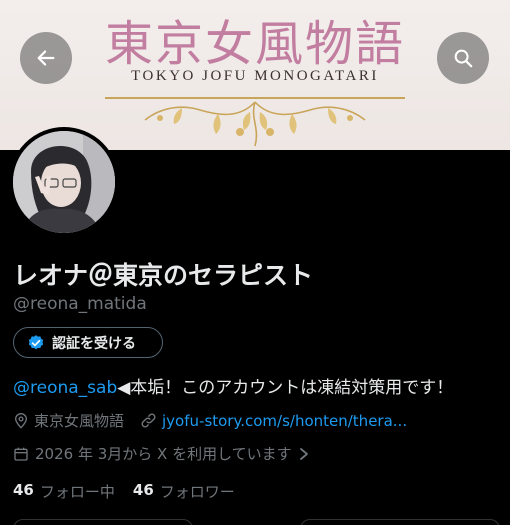  I want to click on user-handle: @reona_matida, so click(80, 304).